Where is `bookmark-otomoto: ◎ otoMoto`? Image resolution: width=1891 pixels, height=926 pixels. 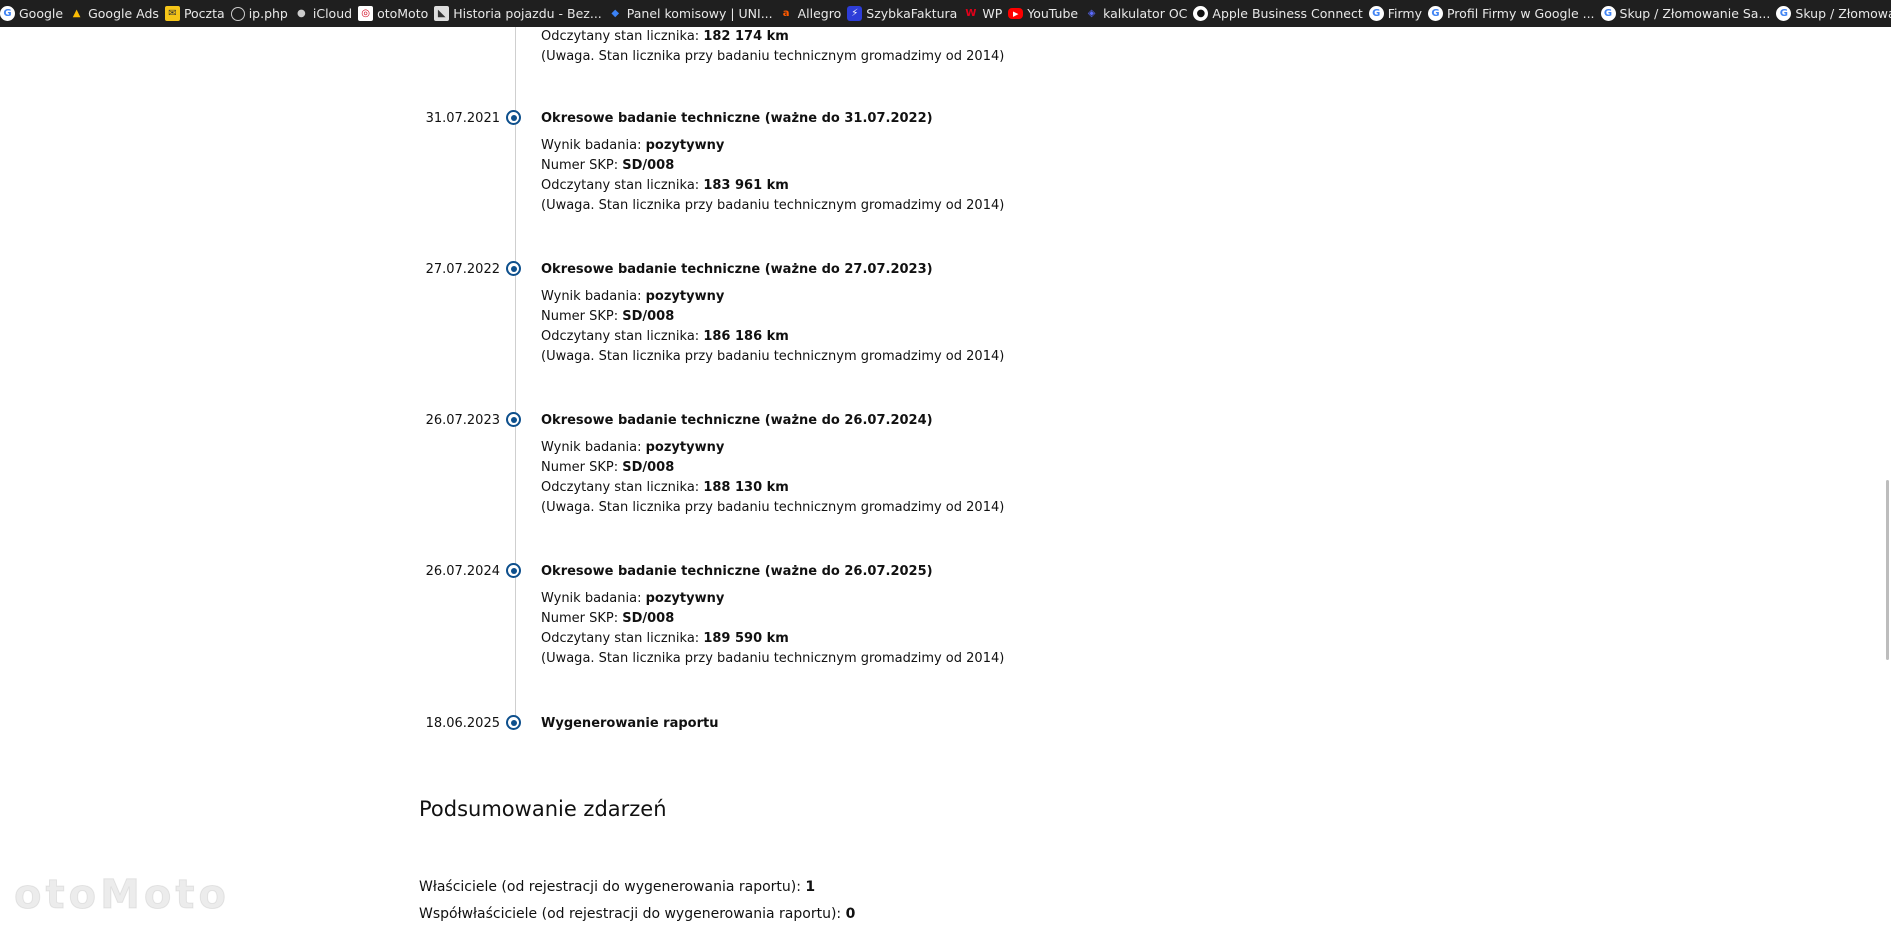
bookmark-otomoto: ◎ otoMoto is located at coordinates (396, 13).